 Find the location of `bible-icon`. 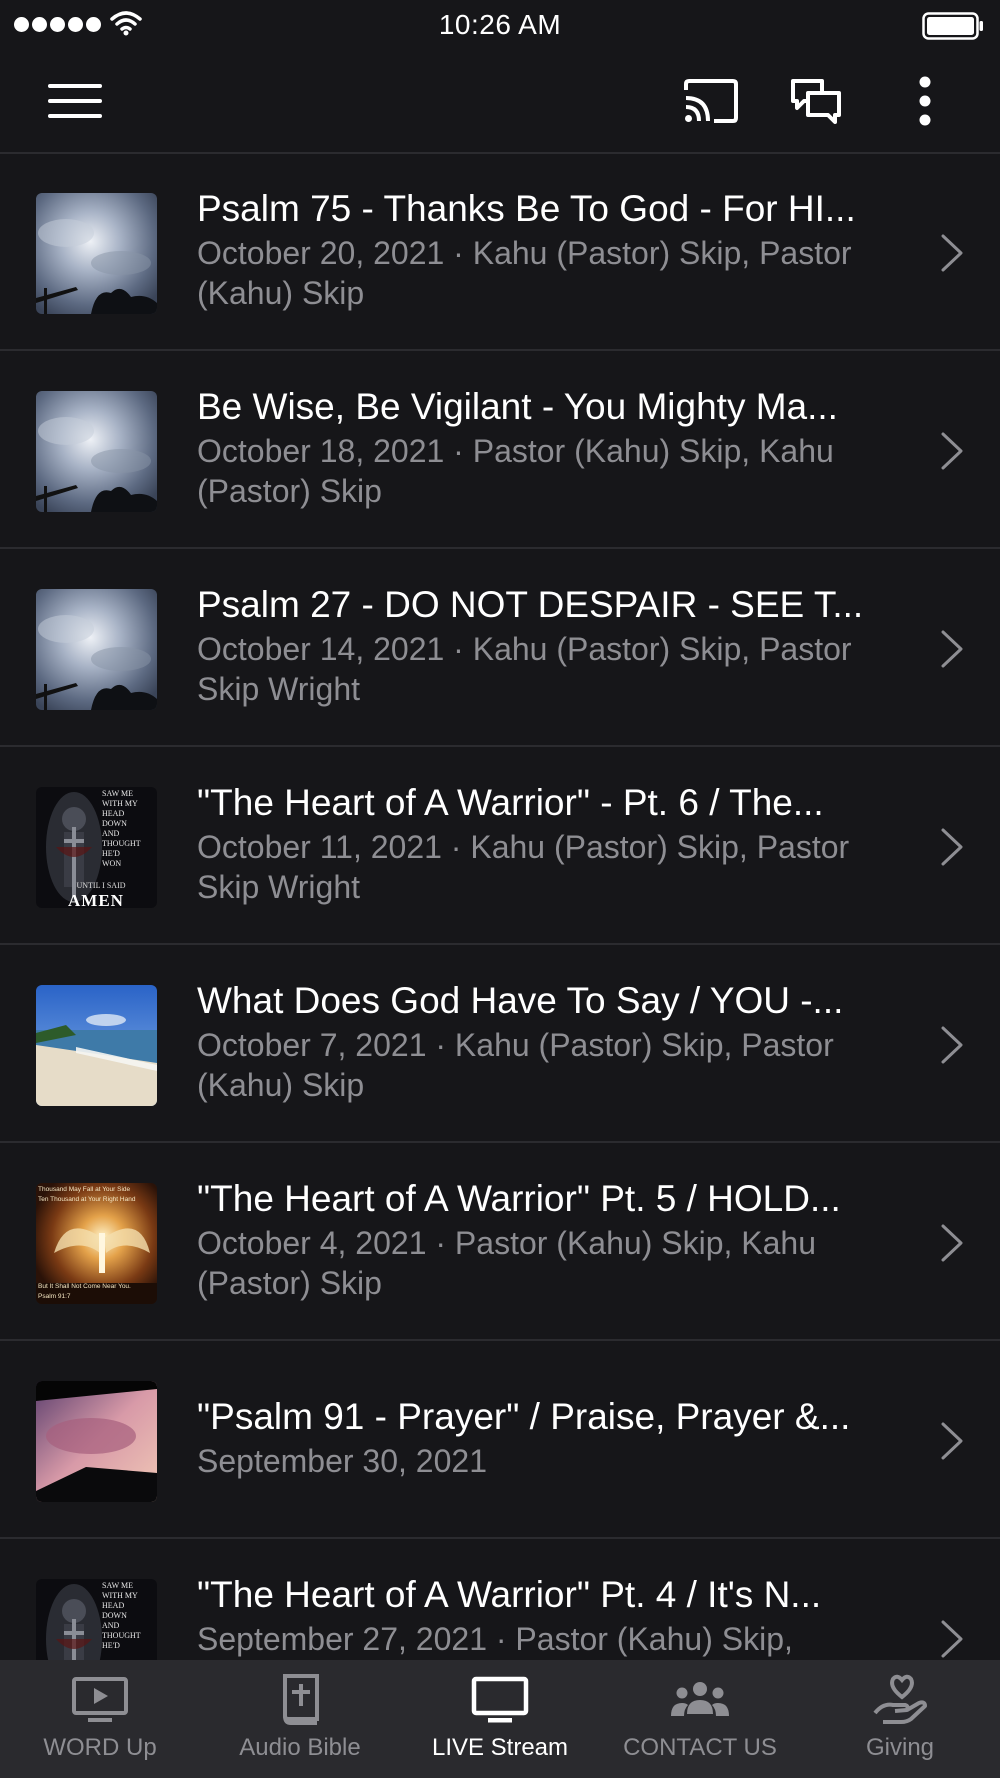

bible-icon is located at coordinates (300, 1700).